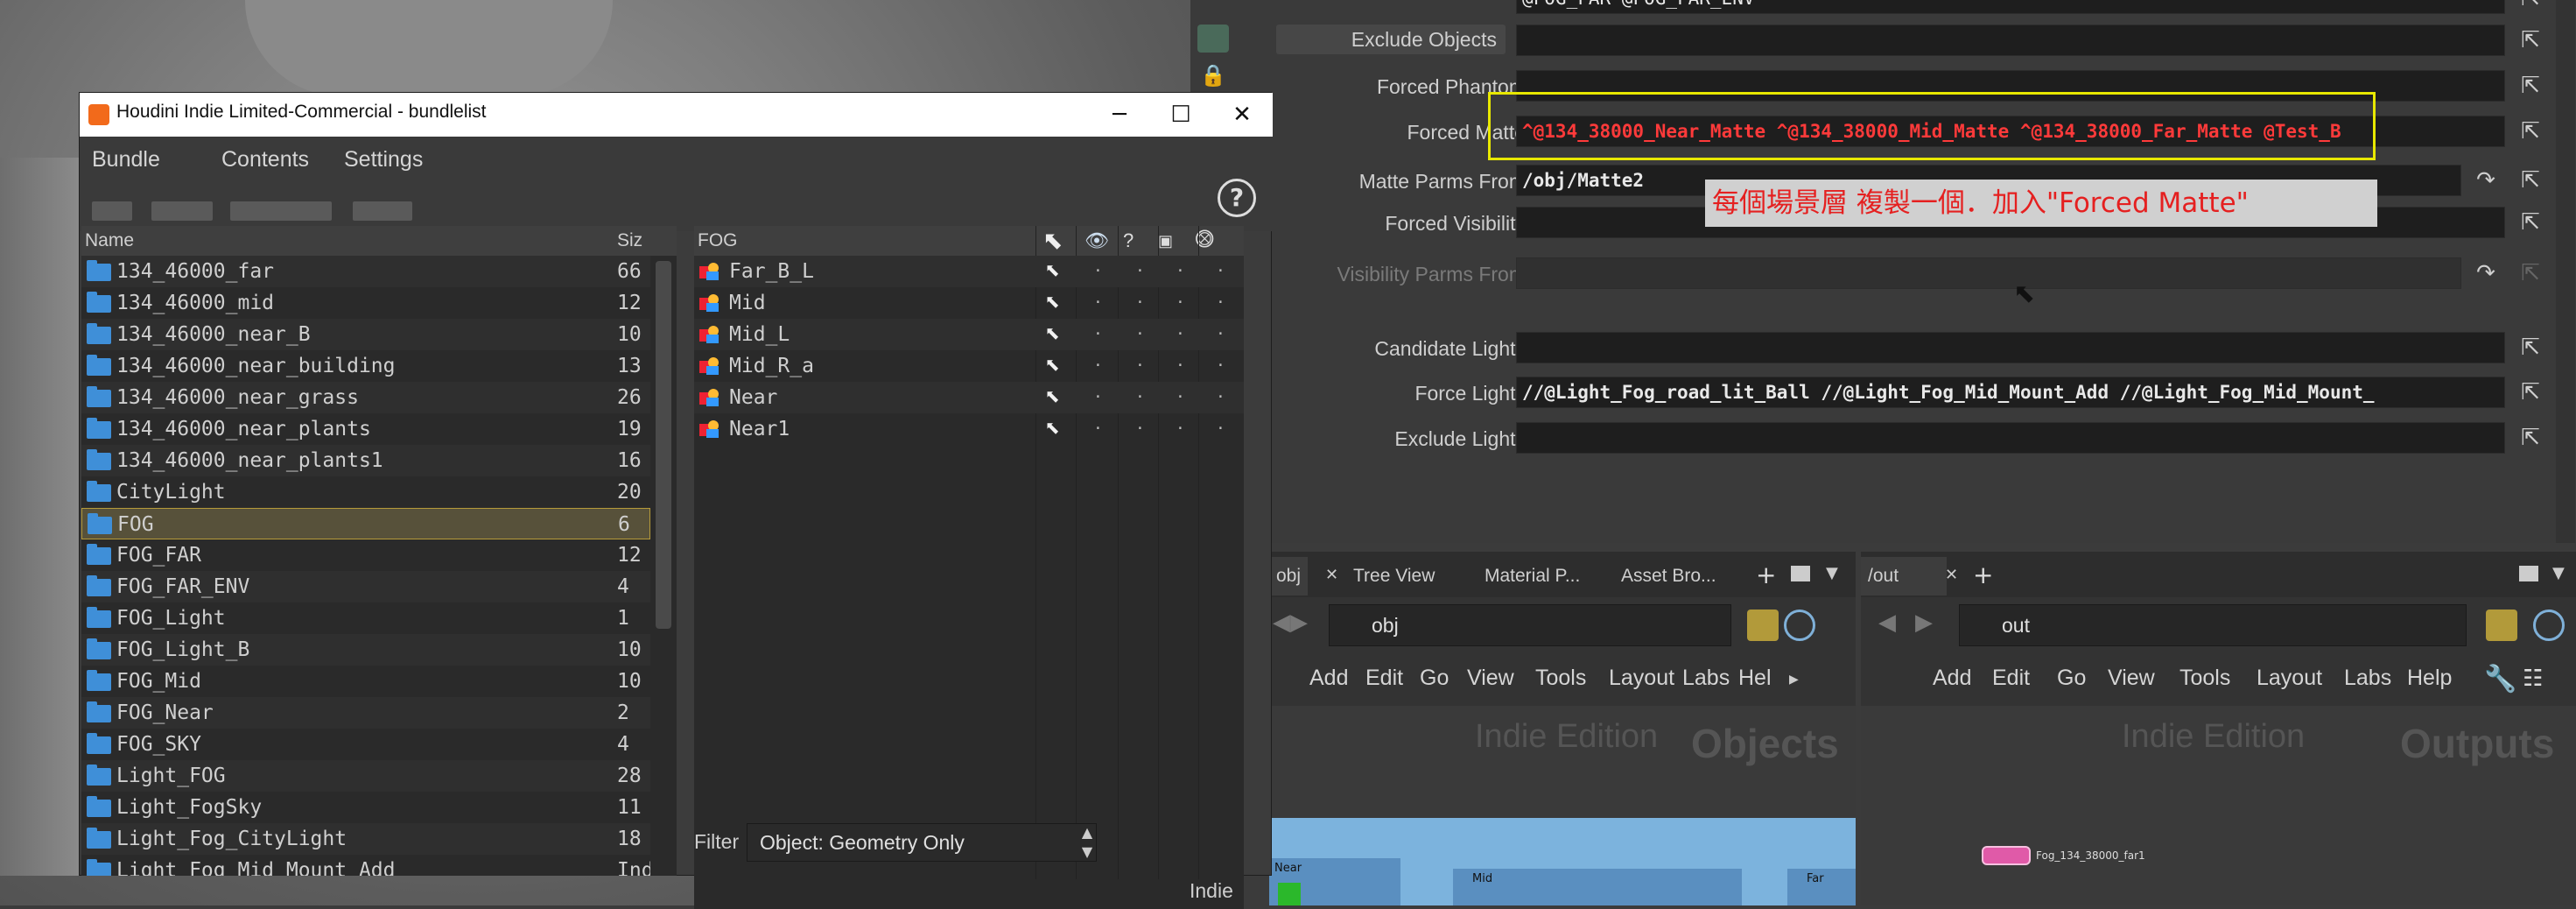 The image size is (2576, 909). I want to click on forward-icon: ▶, so click(1299, 623).